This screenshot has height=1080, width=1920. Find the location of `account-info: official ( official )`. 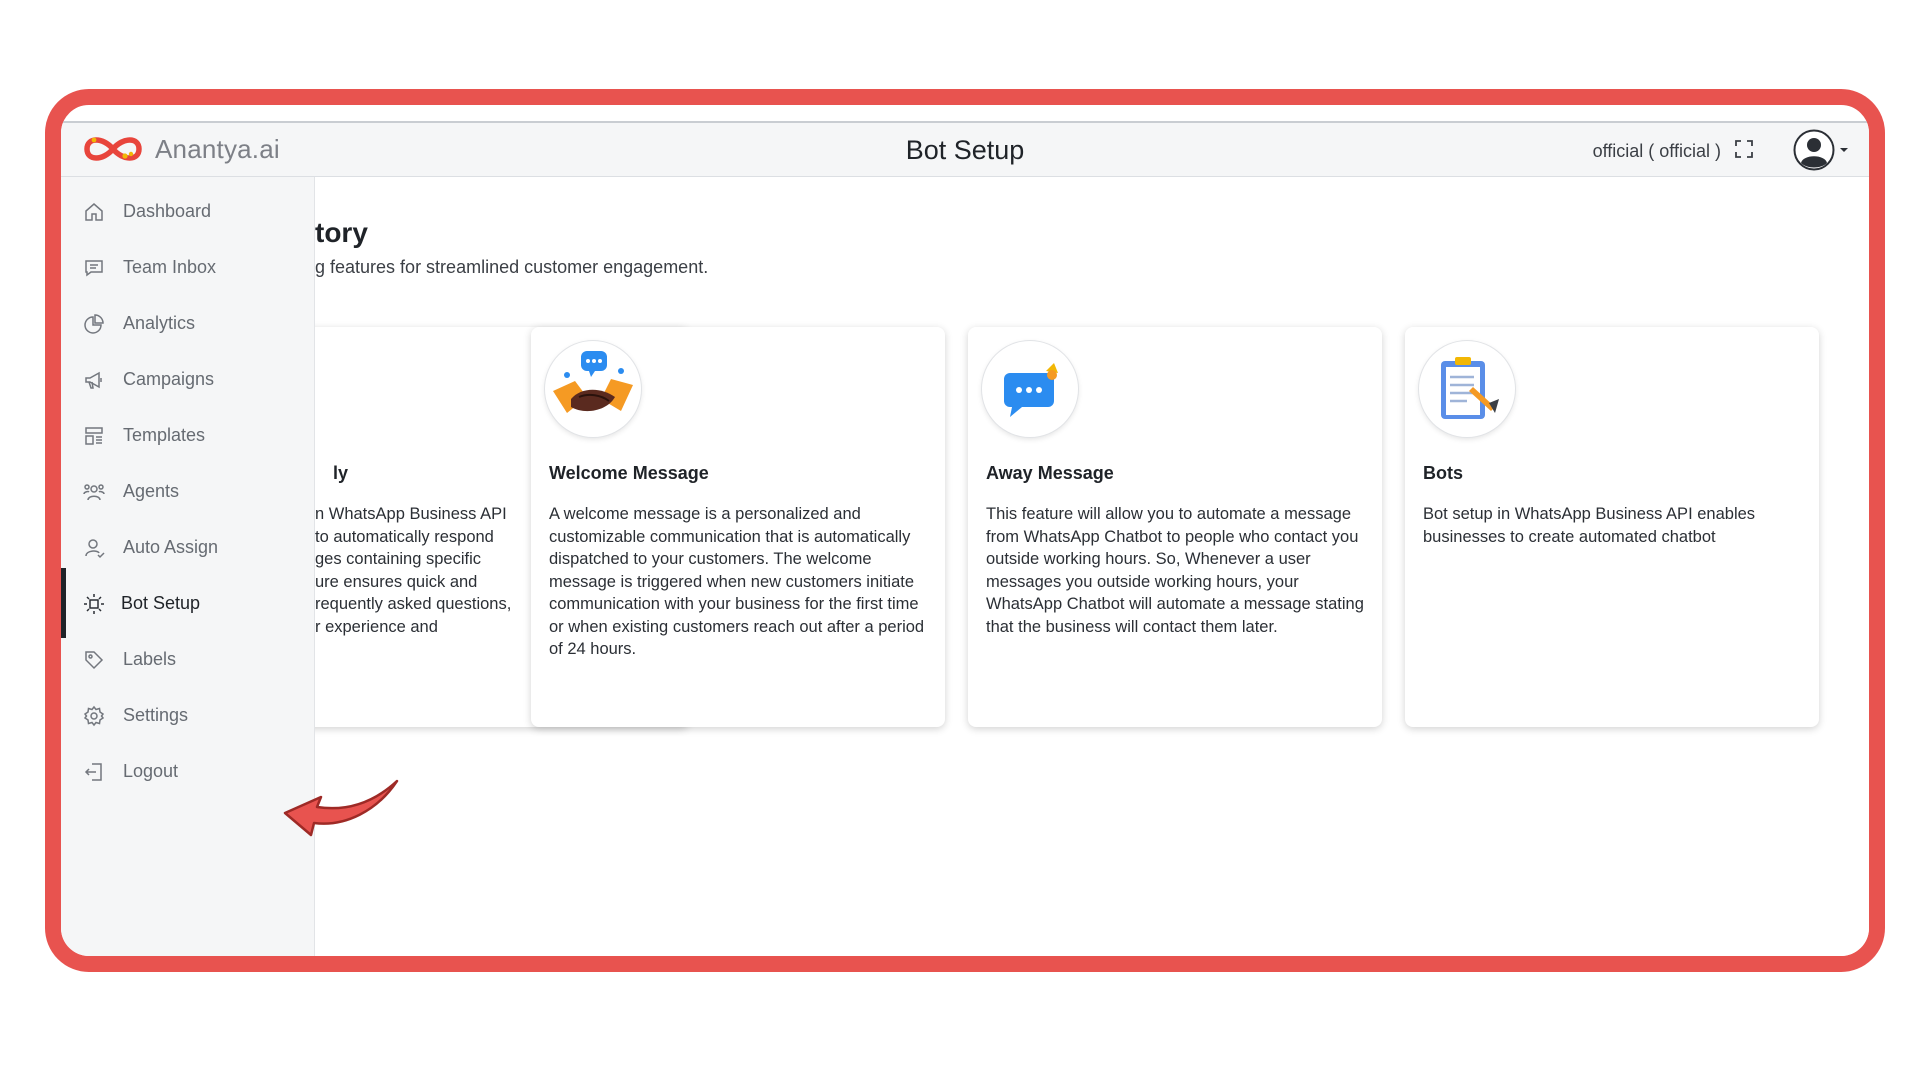

account-info: official ( official ) is located at coordinates (1673, 151).